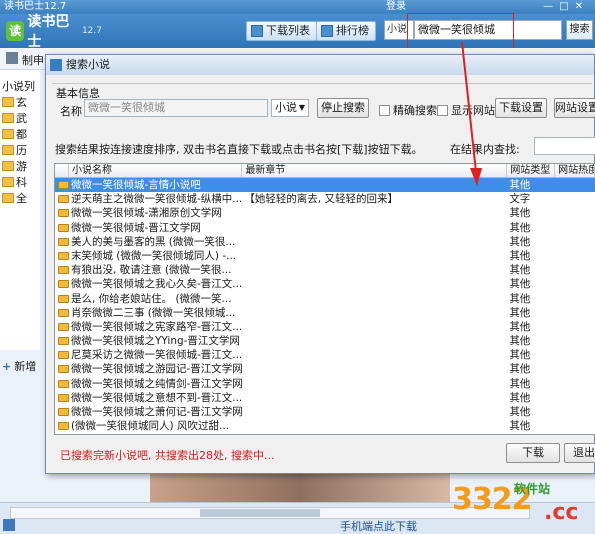 This screenshot has width=595, height=534. What do you see at coordinates (346, 31) in the screenshot?
I see `ranking-button: 排行榜` at bounding box center [346, 31].